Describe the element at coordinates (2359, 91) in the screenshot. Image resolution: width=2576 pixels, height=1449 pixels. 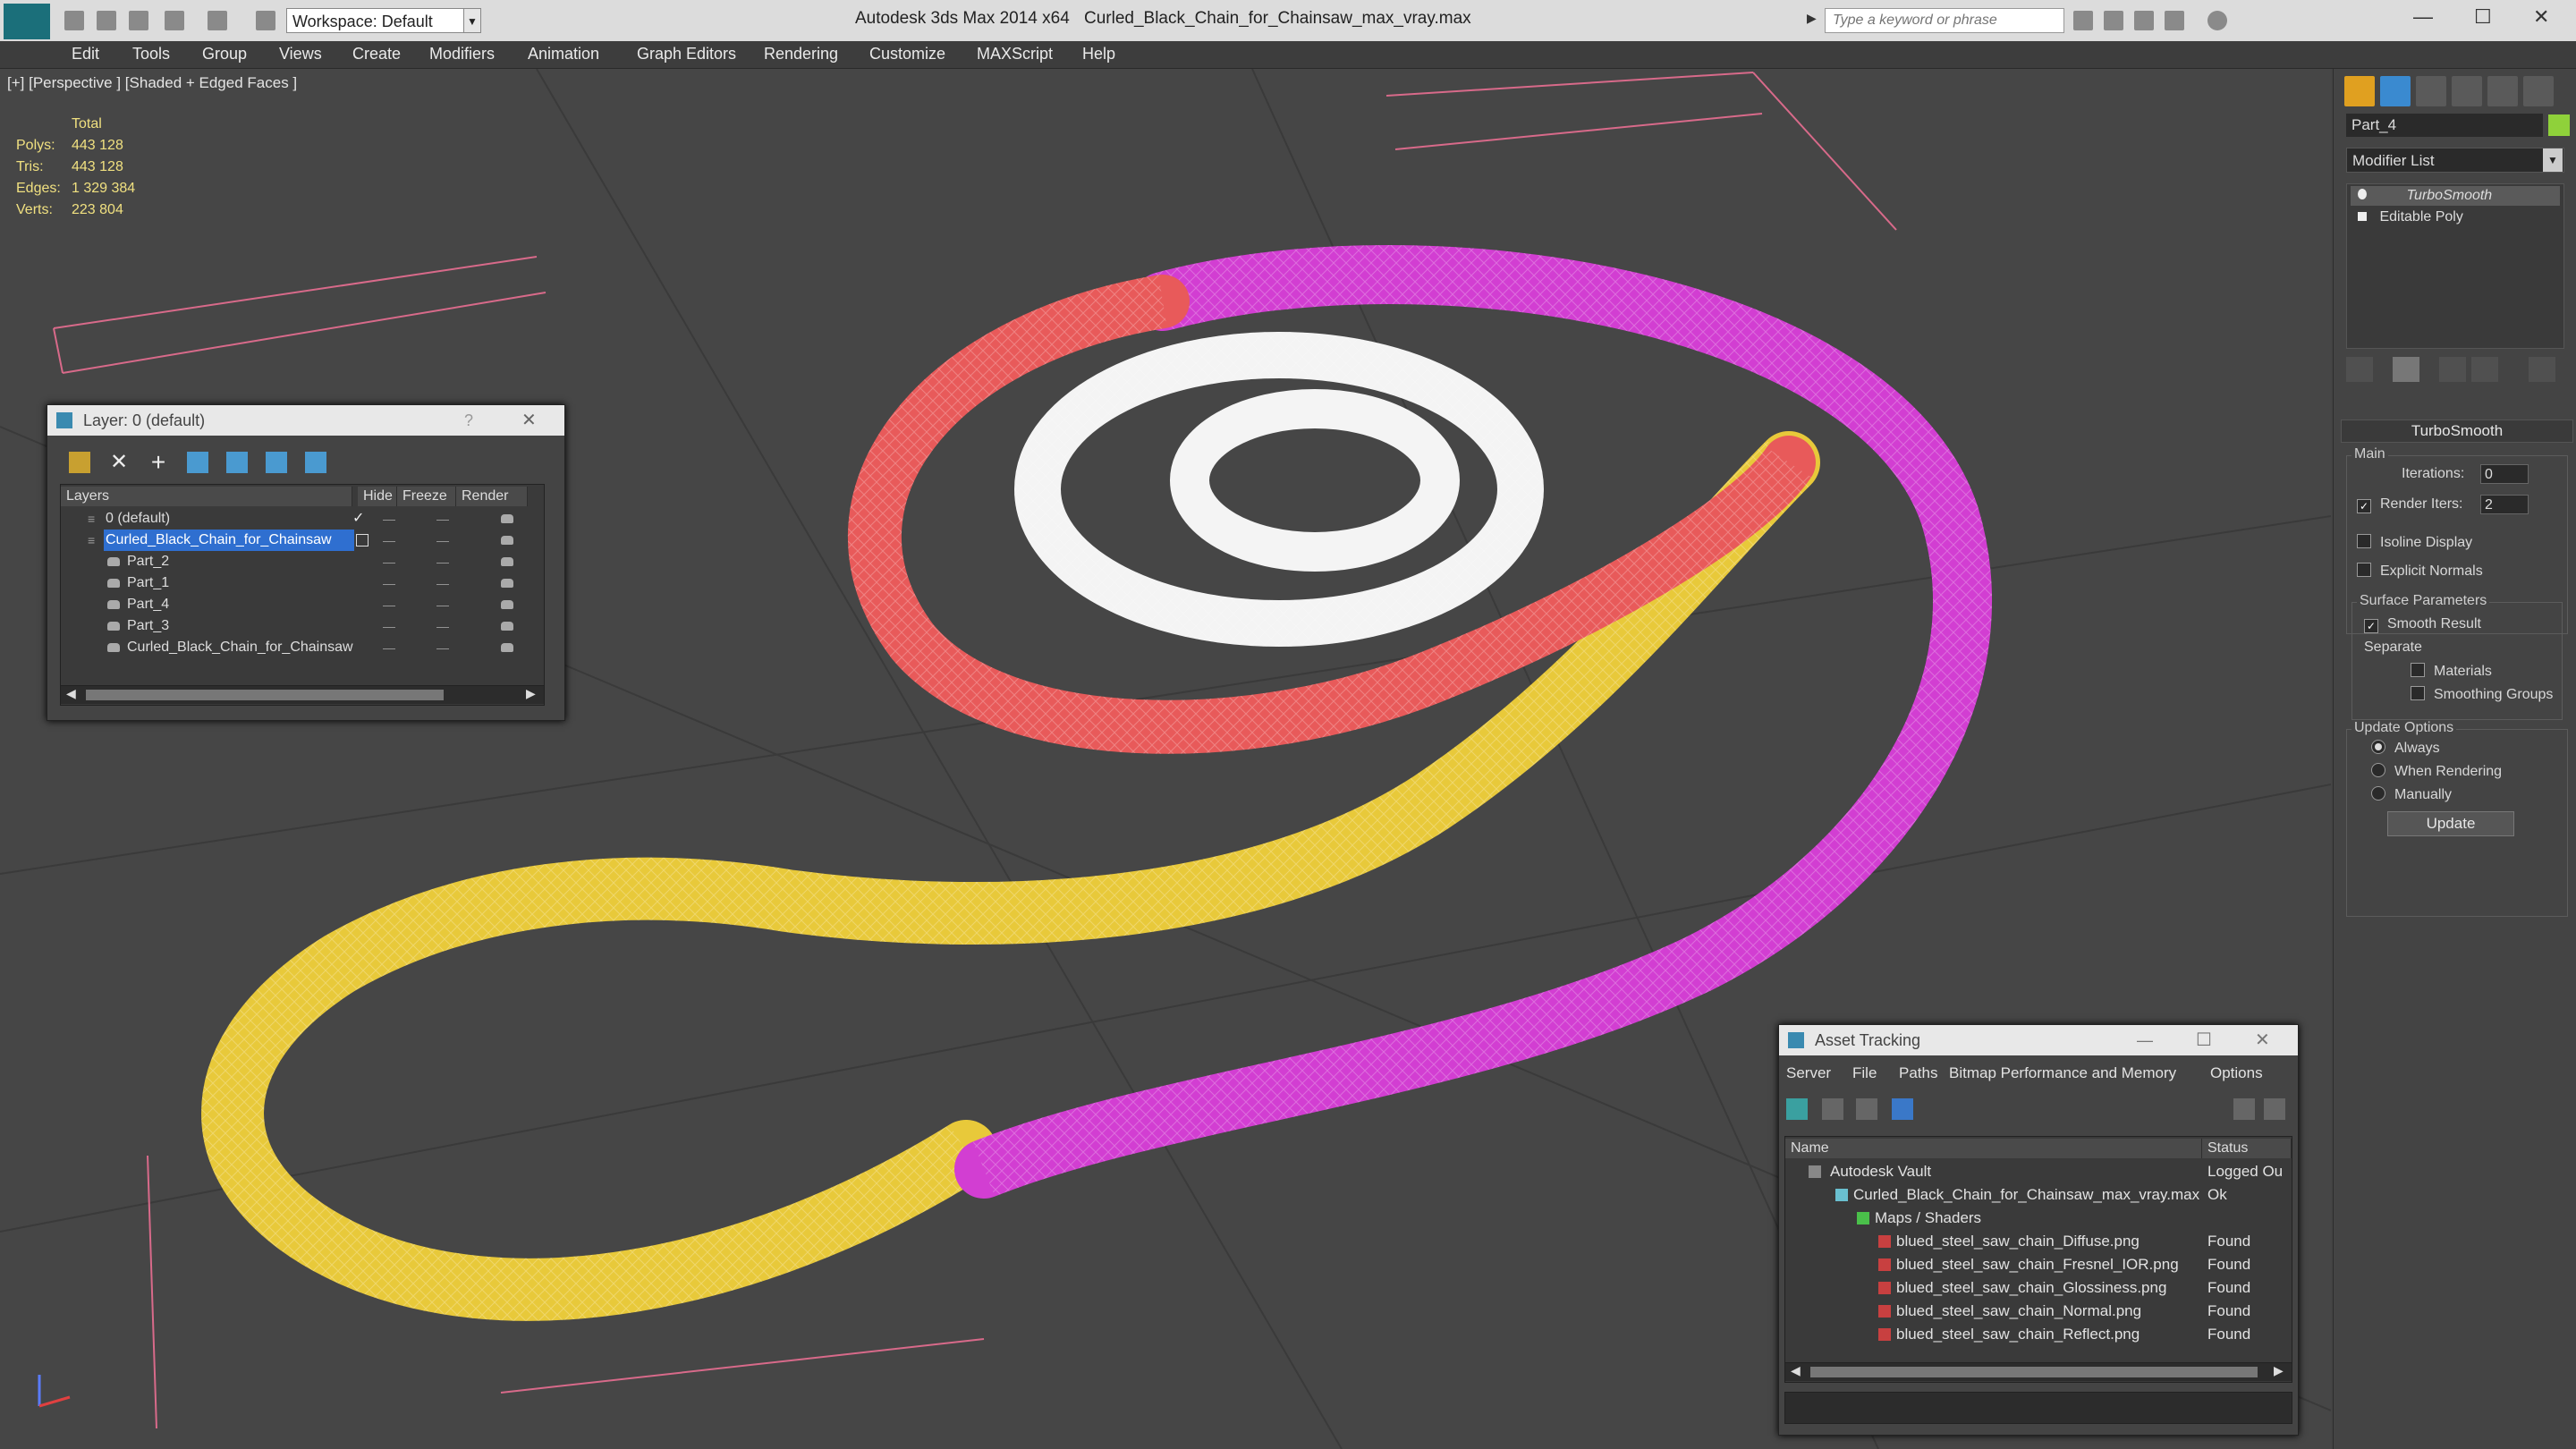
I see `create-tab-icon` at that location.